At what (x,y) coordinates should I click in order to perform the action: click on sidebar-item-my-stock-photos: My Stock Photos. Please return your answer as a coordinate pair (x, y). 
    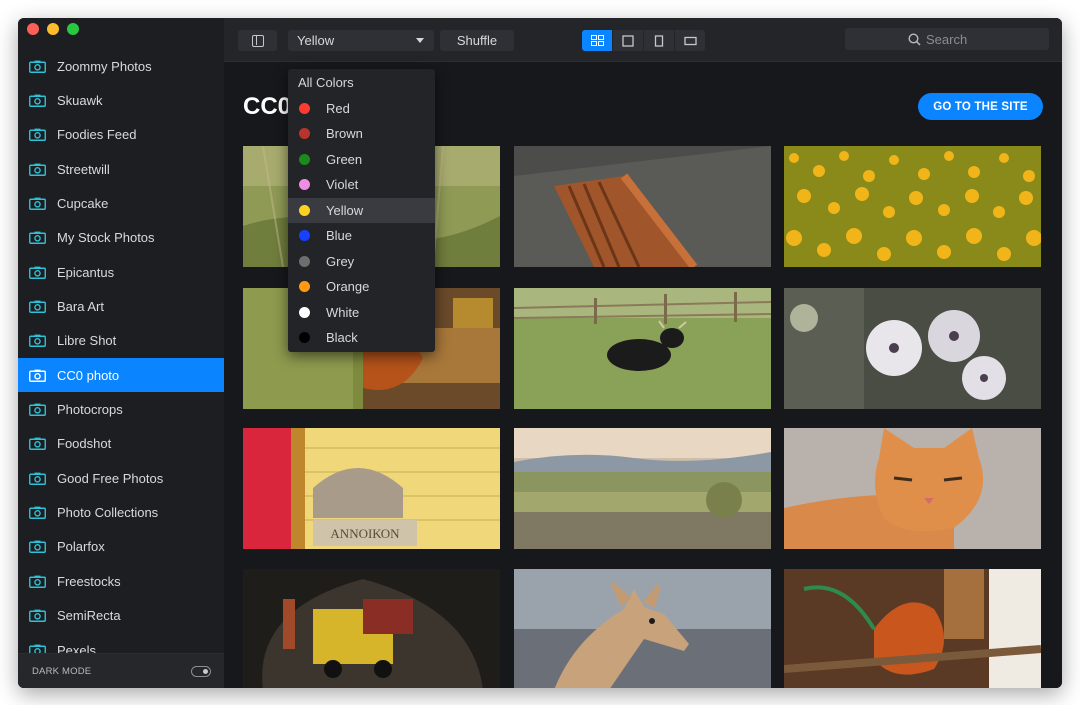
    Looking at the image, I should click on (121, 238).